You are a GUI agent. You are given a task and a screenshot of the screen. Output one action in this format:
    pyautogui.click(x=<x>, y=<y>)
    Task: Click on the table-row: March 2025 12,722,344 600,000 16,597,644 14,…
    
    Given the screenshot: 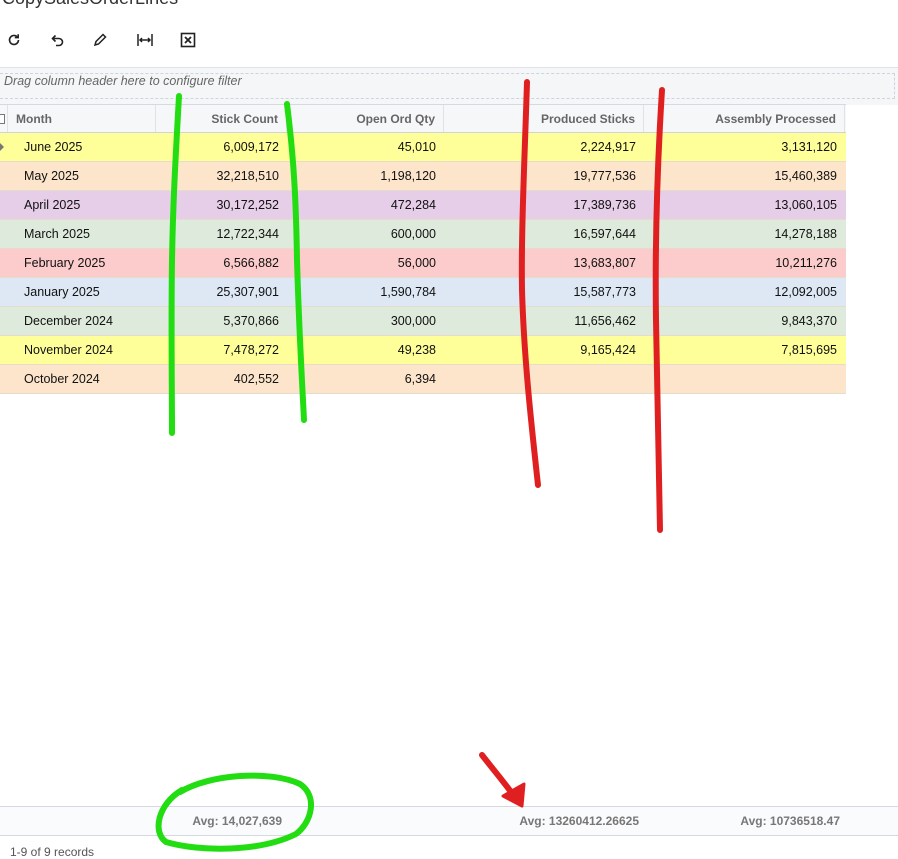 What is the action you would take?
    pyautogui.click(x=423, y=234)
    